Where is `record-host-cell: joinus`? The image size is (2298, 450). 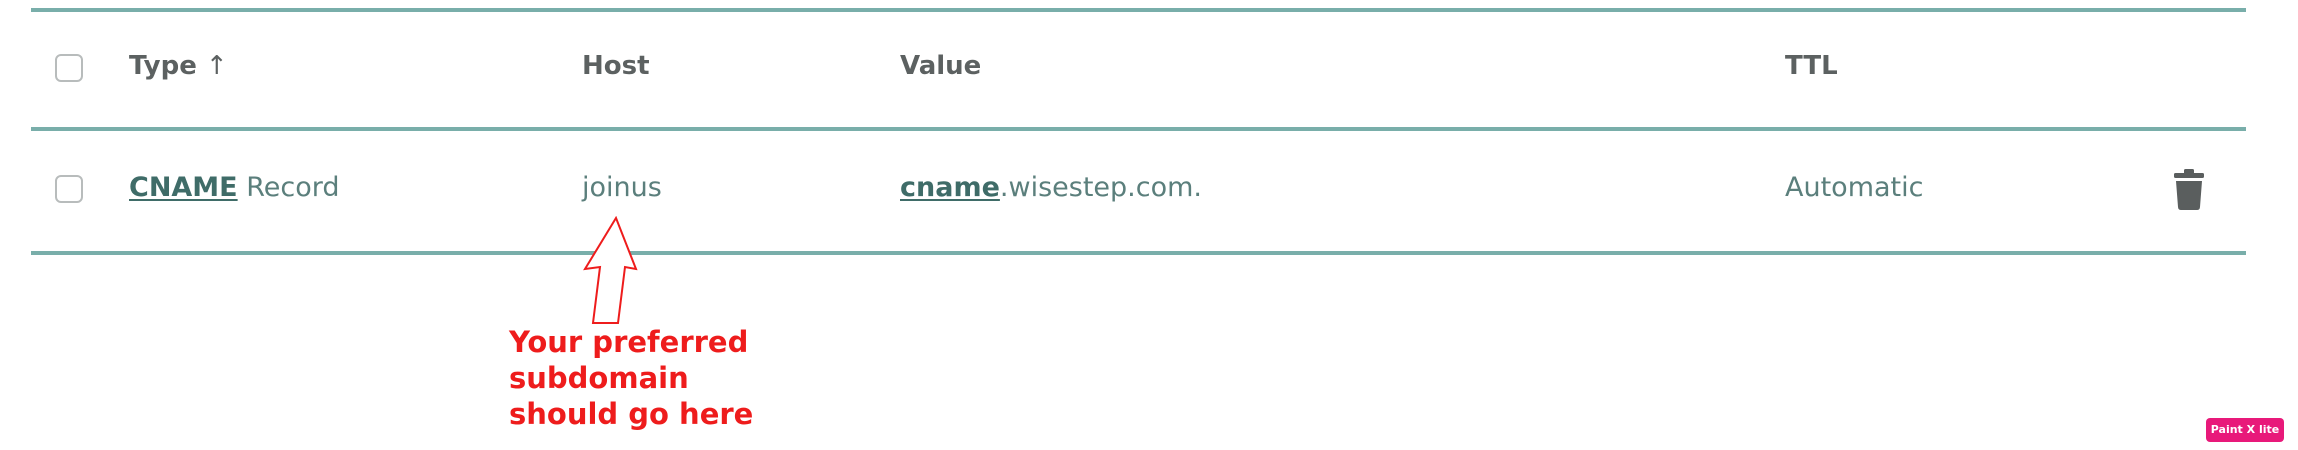
record-host-cell: joinus is located at coordinates (622, 188).